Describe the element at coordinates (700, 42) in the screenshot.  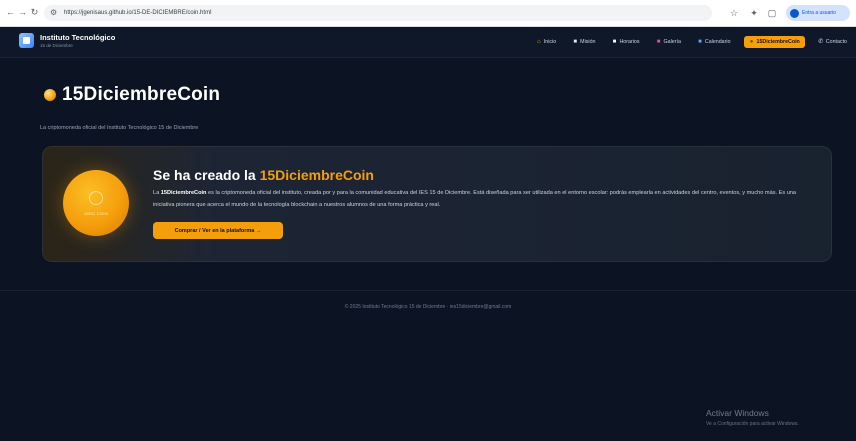
I see `calendar-icon` at that location.